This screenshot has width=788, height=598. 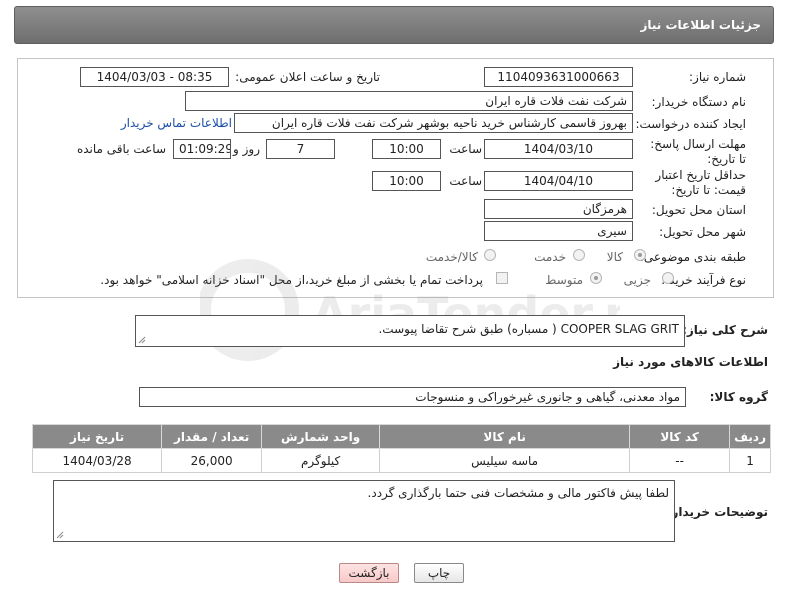 What do you see at coordinates (558, 231) in the screenshot?
I see `city-field: سیری` at bounding box center [558, 231].